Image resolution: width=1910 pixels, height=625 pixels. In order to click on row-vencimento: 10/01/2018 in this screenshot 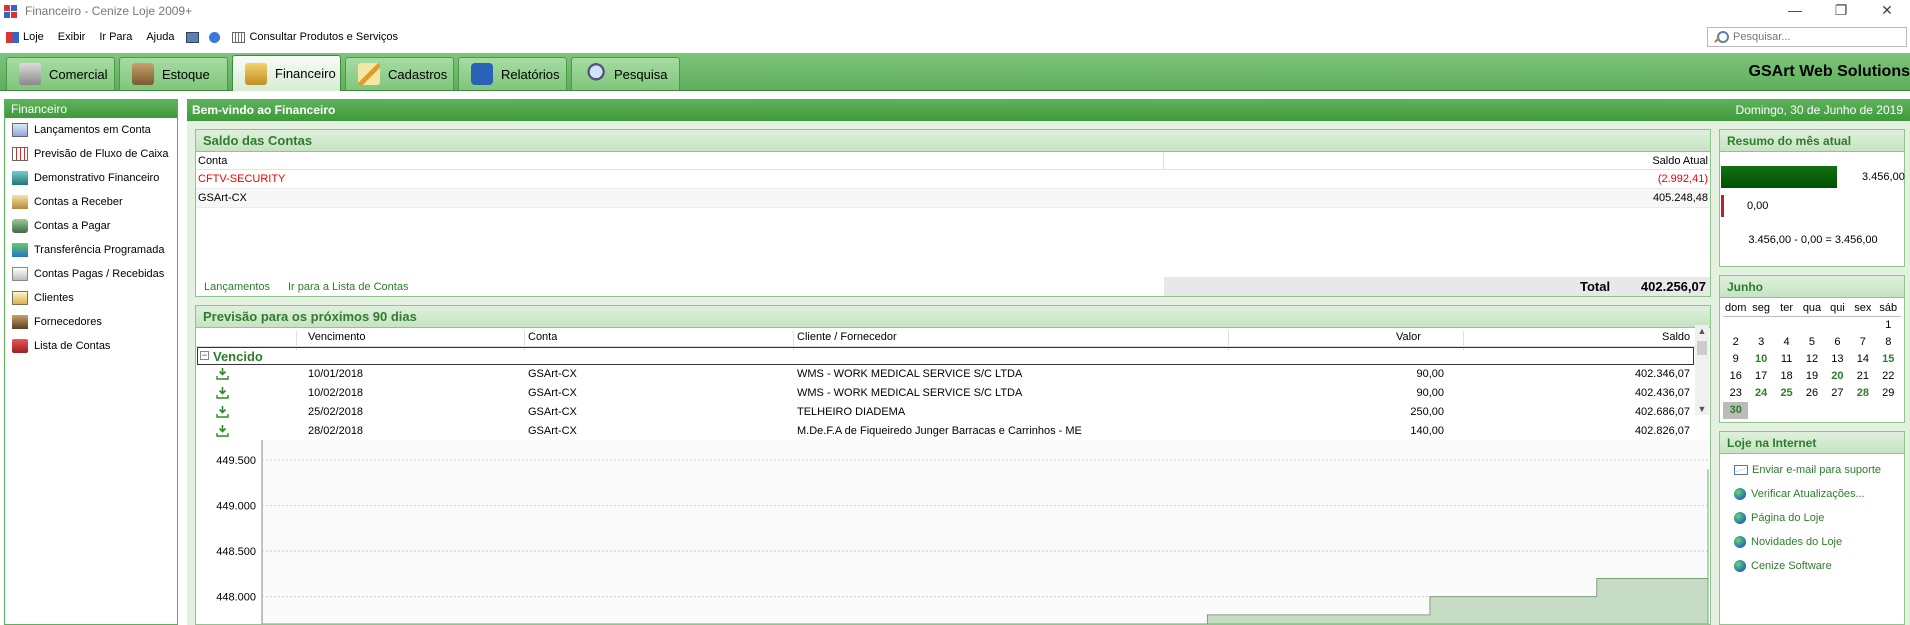, I will do `click(336, 374)`.